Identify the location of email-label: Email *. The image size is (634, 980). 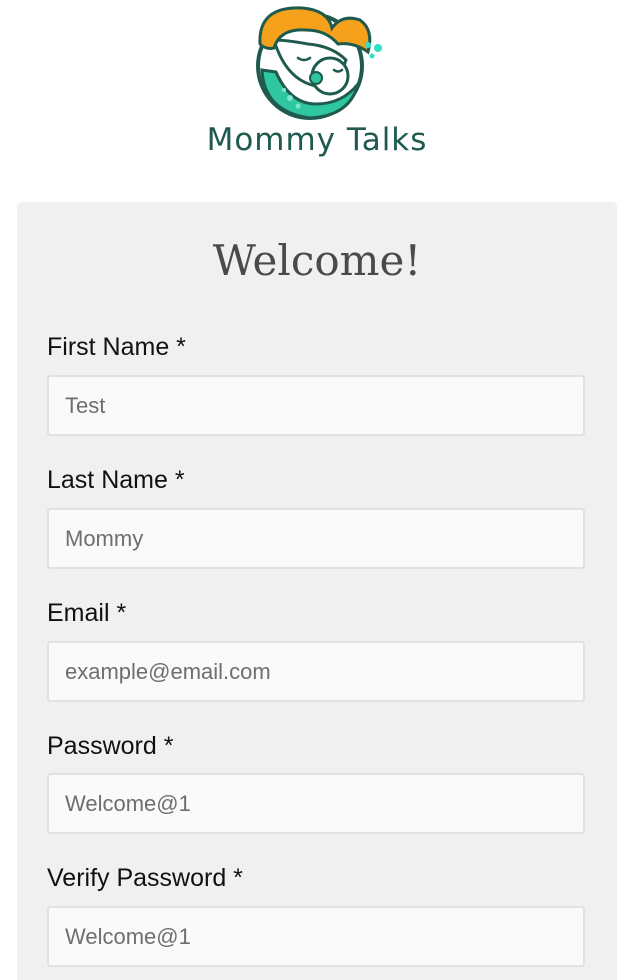
(87, 613).